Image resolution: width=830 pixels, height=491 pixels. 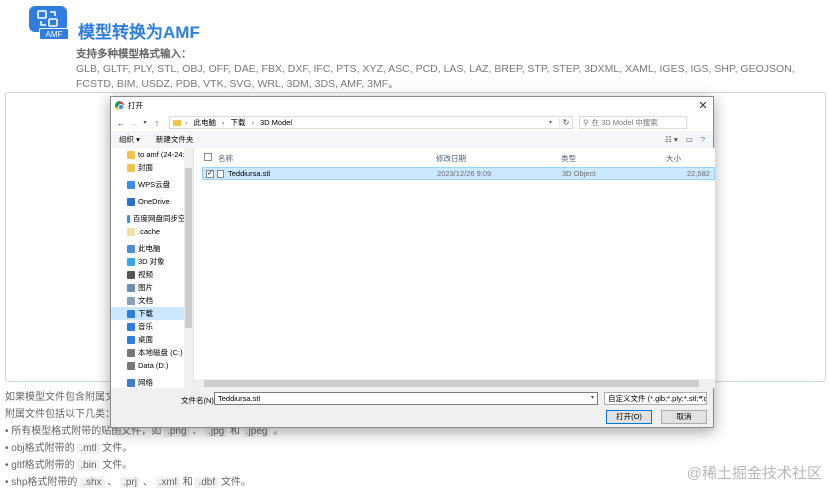 I want to click on sidebar-item-label: 3D 对象, so click(x=151, y=261).